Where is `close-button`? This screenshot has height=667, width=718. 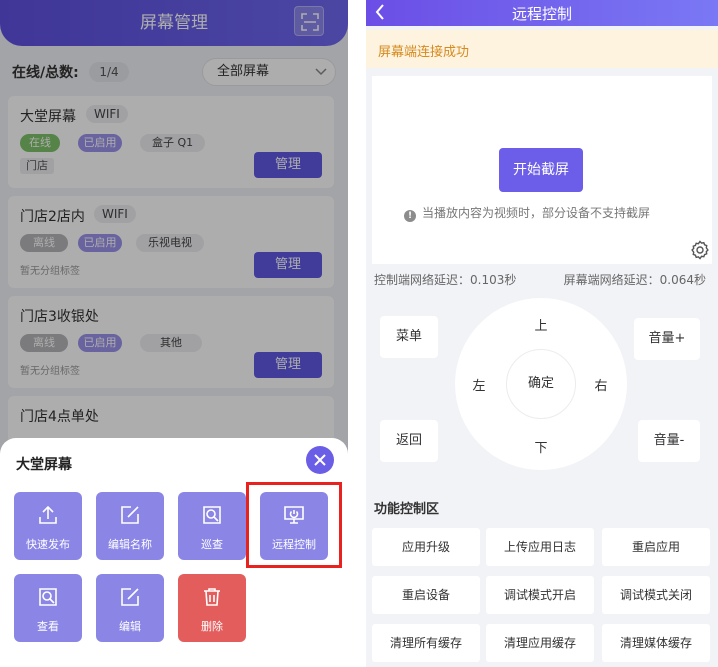 close-button is located at coordinates (320, 460).